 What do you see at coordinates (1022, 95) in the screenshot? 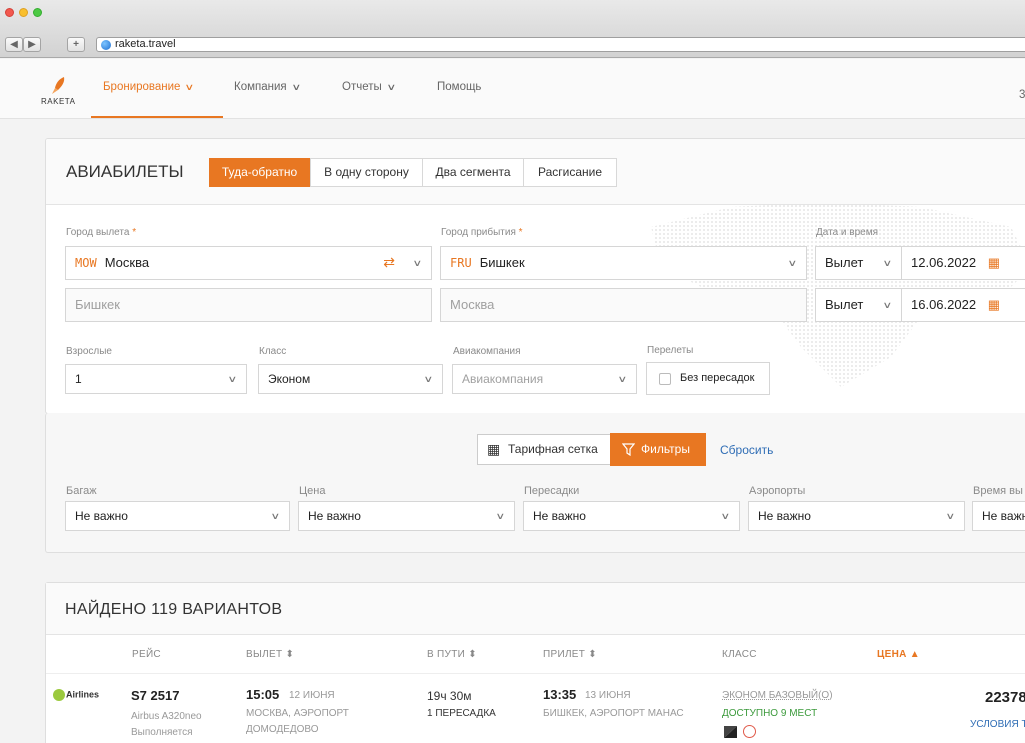
I see `header-right-item: 3` at bounding box center [1022, 95].